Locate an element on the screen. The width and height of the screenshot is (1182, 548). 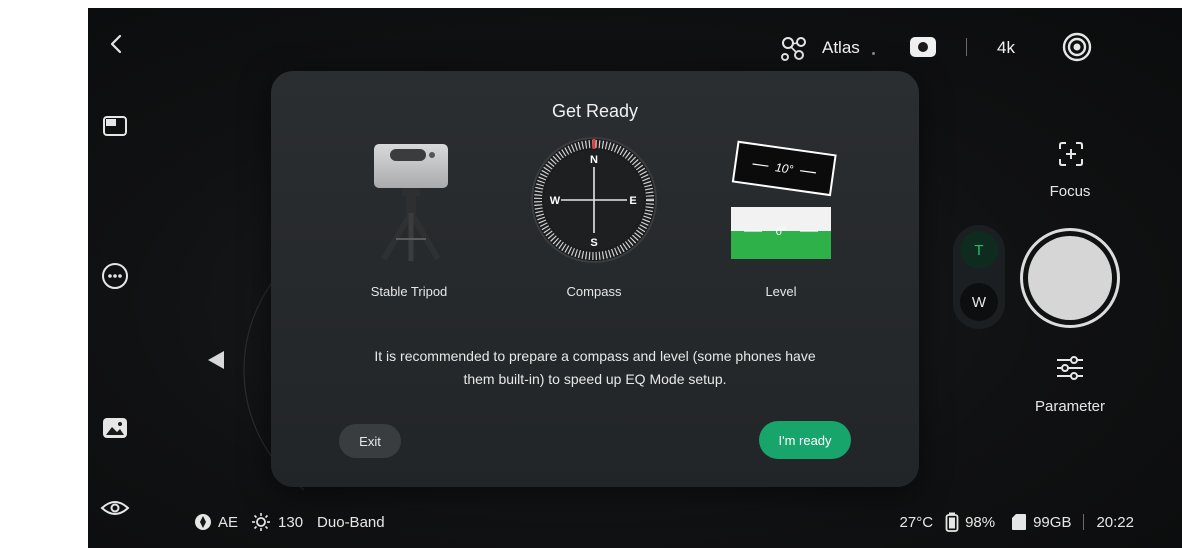
compass-east: E is located at coordinates (632, 201).